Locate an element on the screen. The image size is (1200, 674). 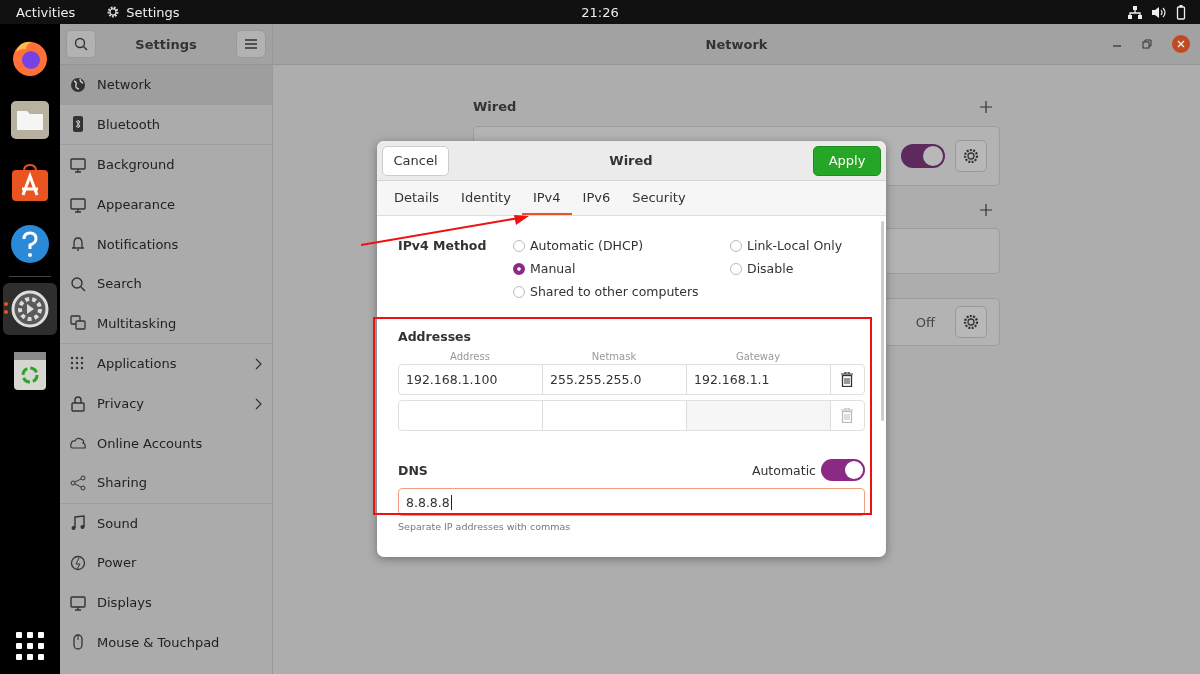
cancel-button: Cancel is located at coordinates (415, 160).